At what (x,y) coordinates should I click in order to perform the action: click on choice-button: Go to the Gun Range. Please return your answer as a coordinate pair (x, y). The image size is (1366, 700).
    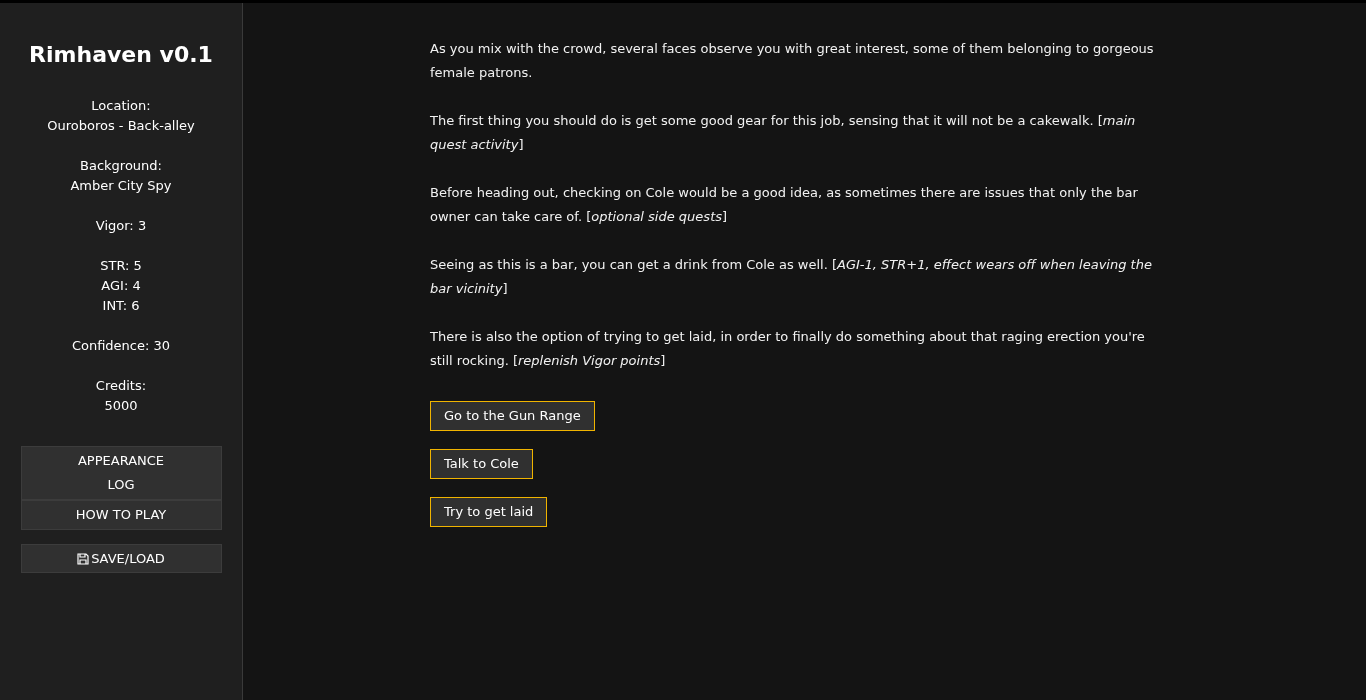
    Looking at the image, I should click on (512, 416).